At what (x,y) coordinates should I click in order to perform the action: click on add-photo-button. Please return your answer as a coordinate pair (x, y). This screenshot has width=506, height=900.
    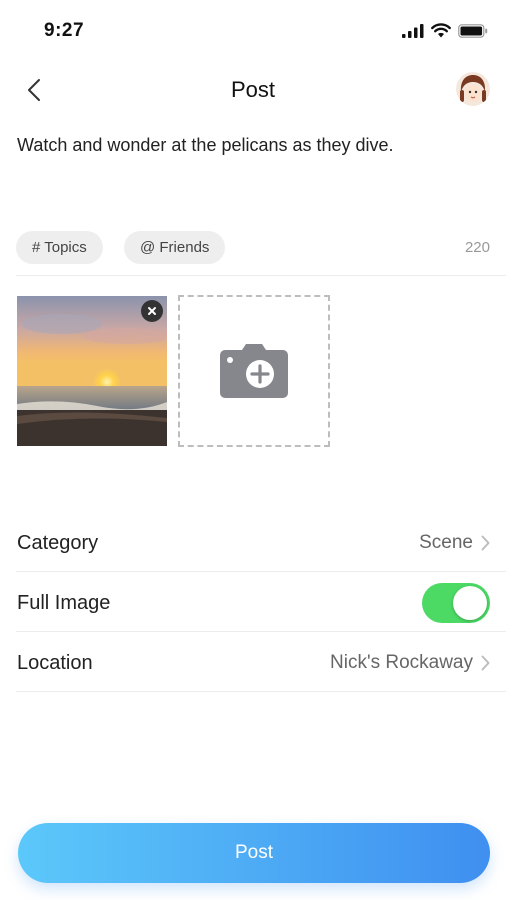
    Looking at the image, I should click on (254, 371).